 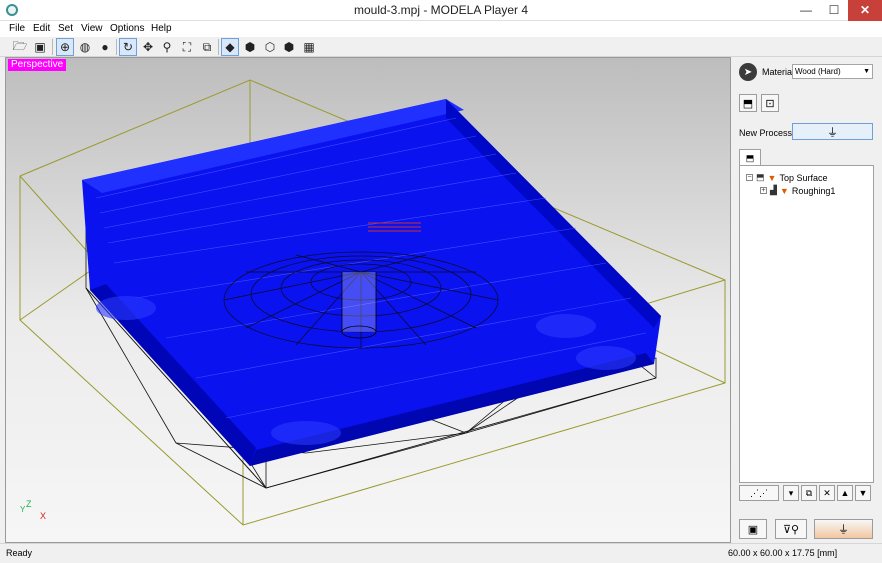 What do you see at coordinates (441, 29) in the screenshot?
I see `menu-bar: File Edit Set View Options Help` at bounding box center [441, 29].